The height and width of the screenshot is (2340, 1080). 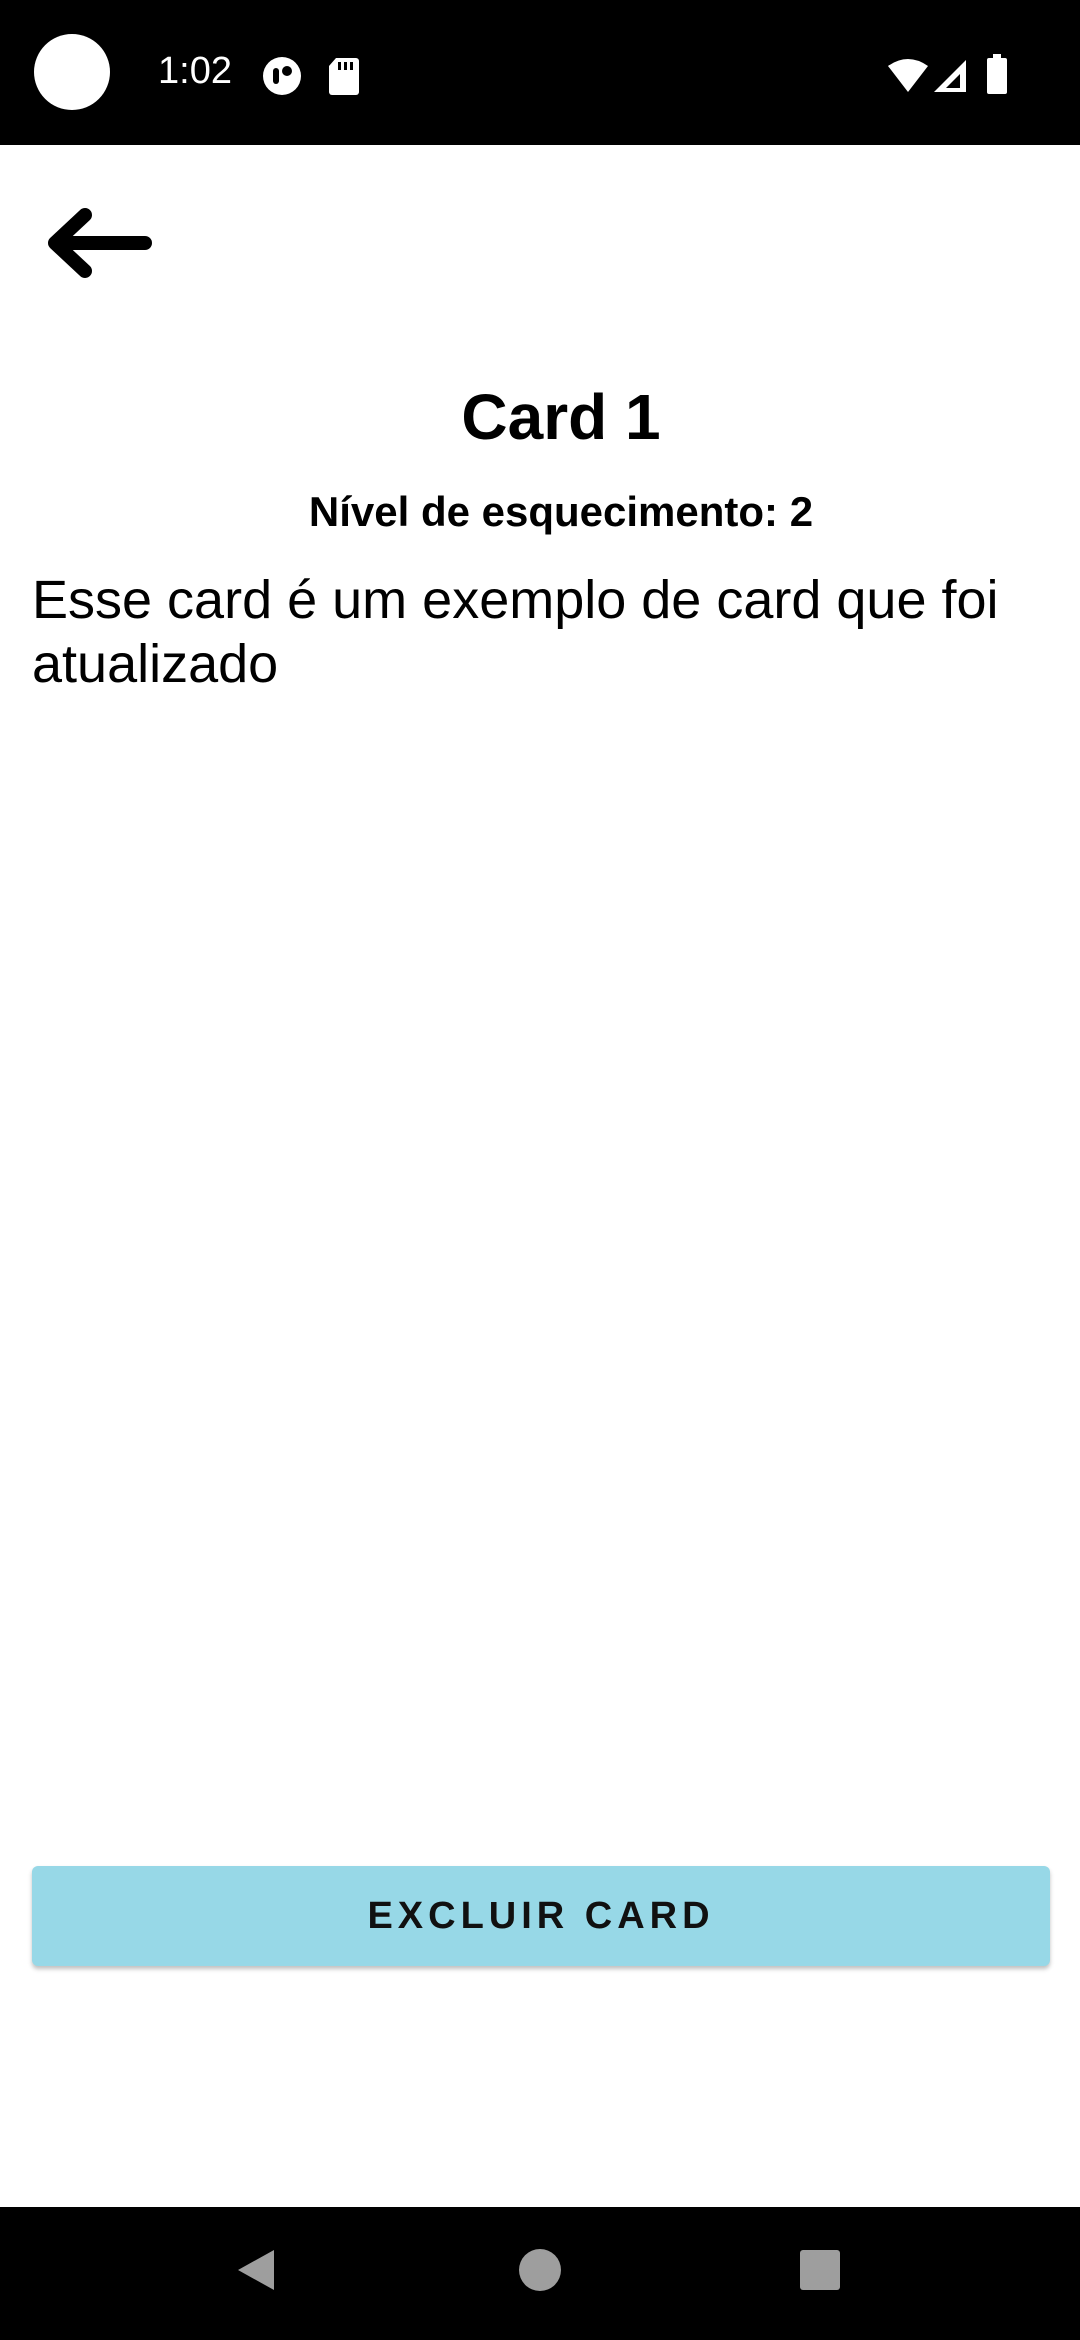 I want to click on nav-recents-button, so click(x=820, y=2272).